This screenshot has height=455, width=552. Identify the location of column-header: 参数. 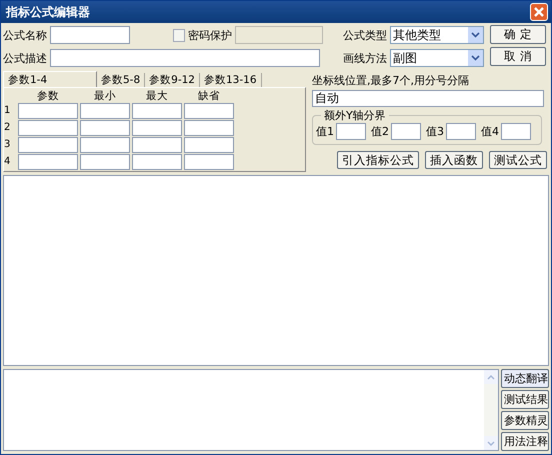
(48, 96).